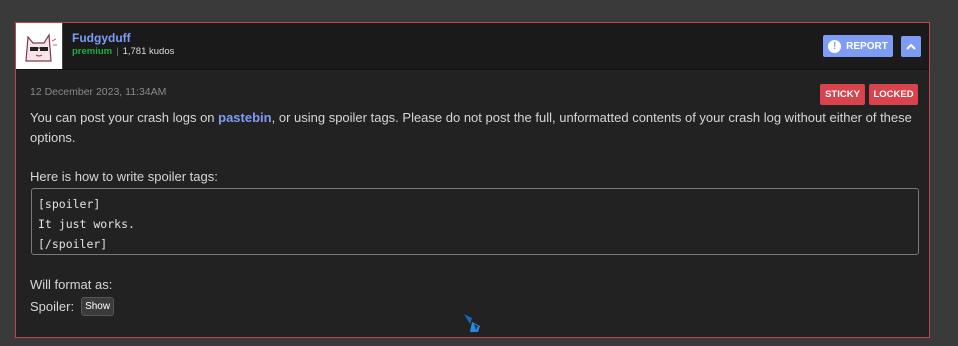  I want to click on exclamation-icon: !, so click(835, 46).